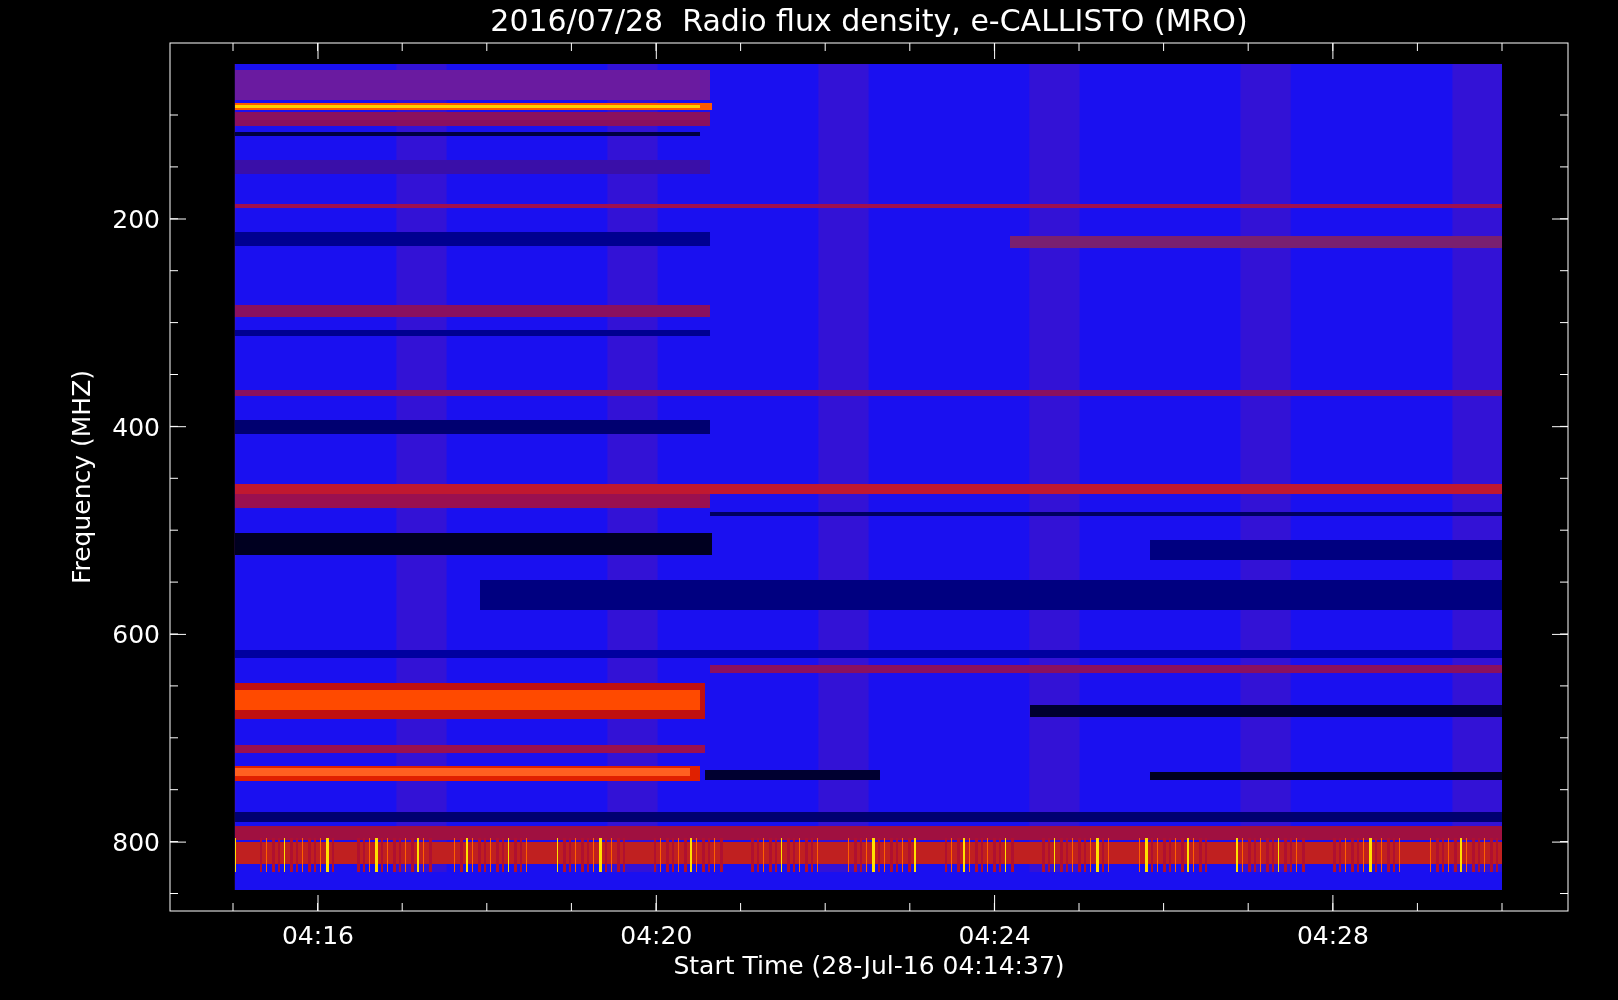 The image size is (1618, 1000). I want to click on chart-title: 2016/07/28 Radio flux density, e-CALLISTO (MRO), so click(869, 20).